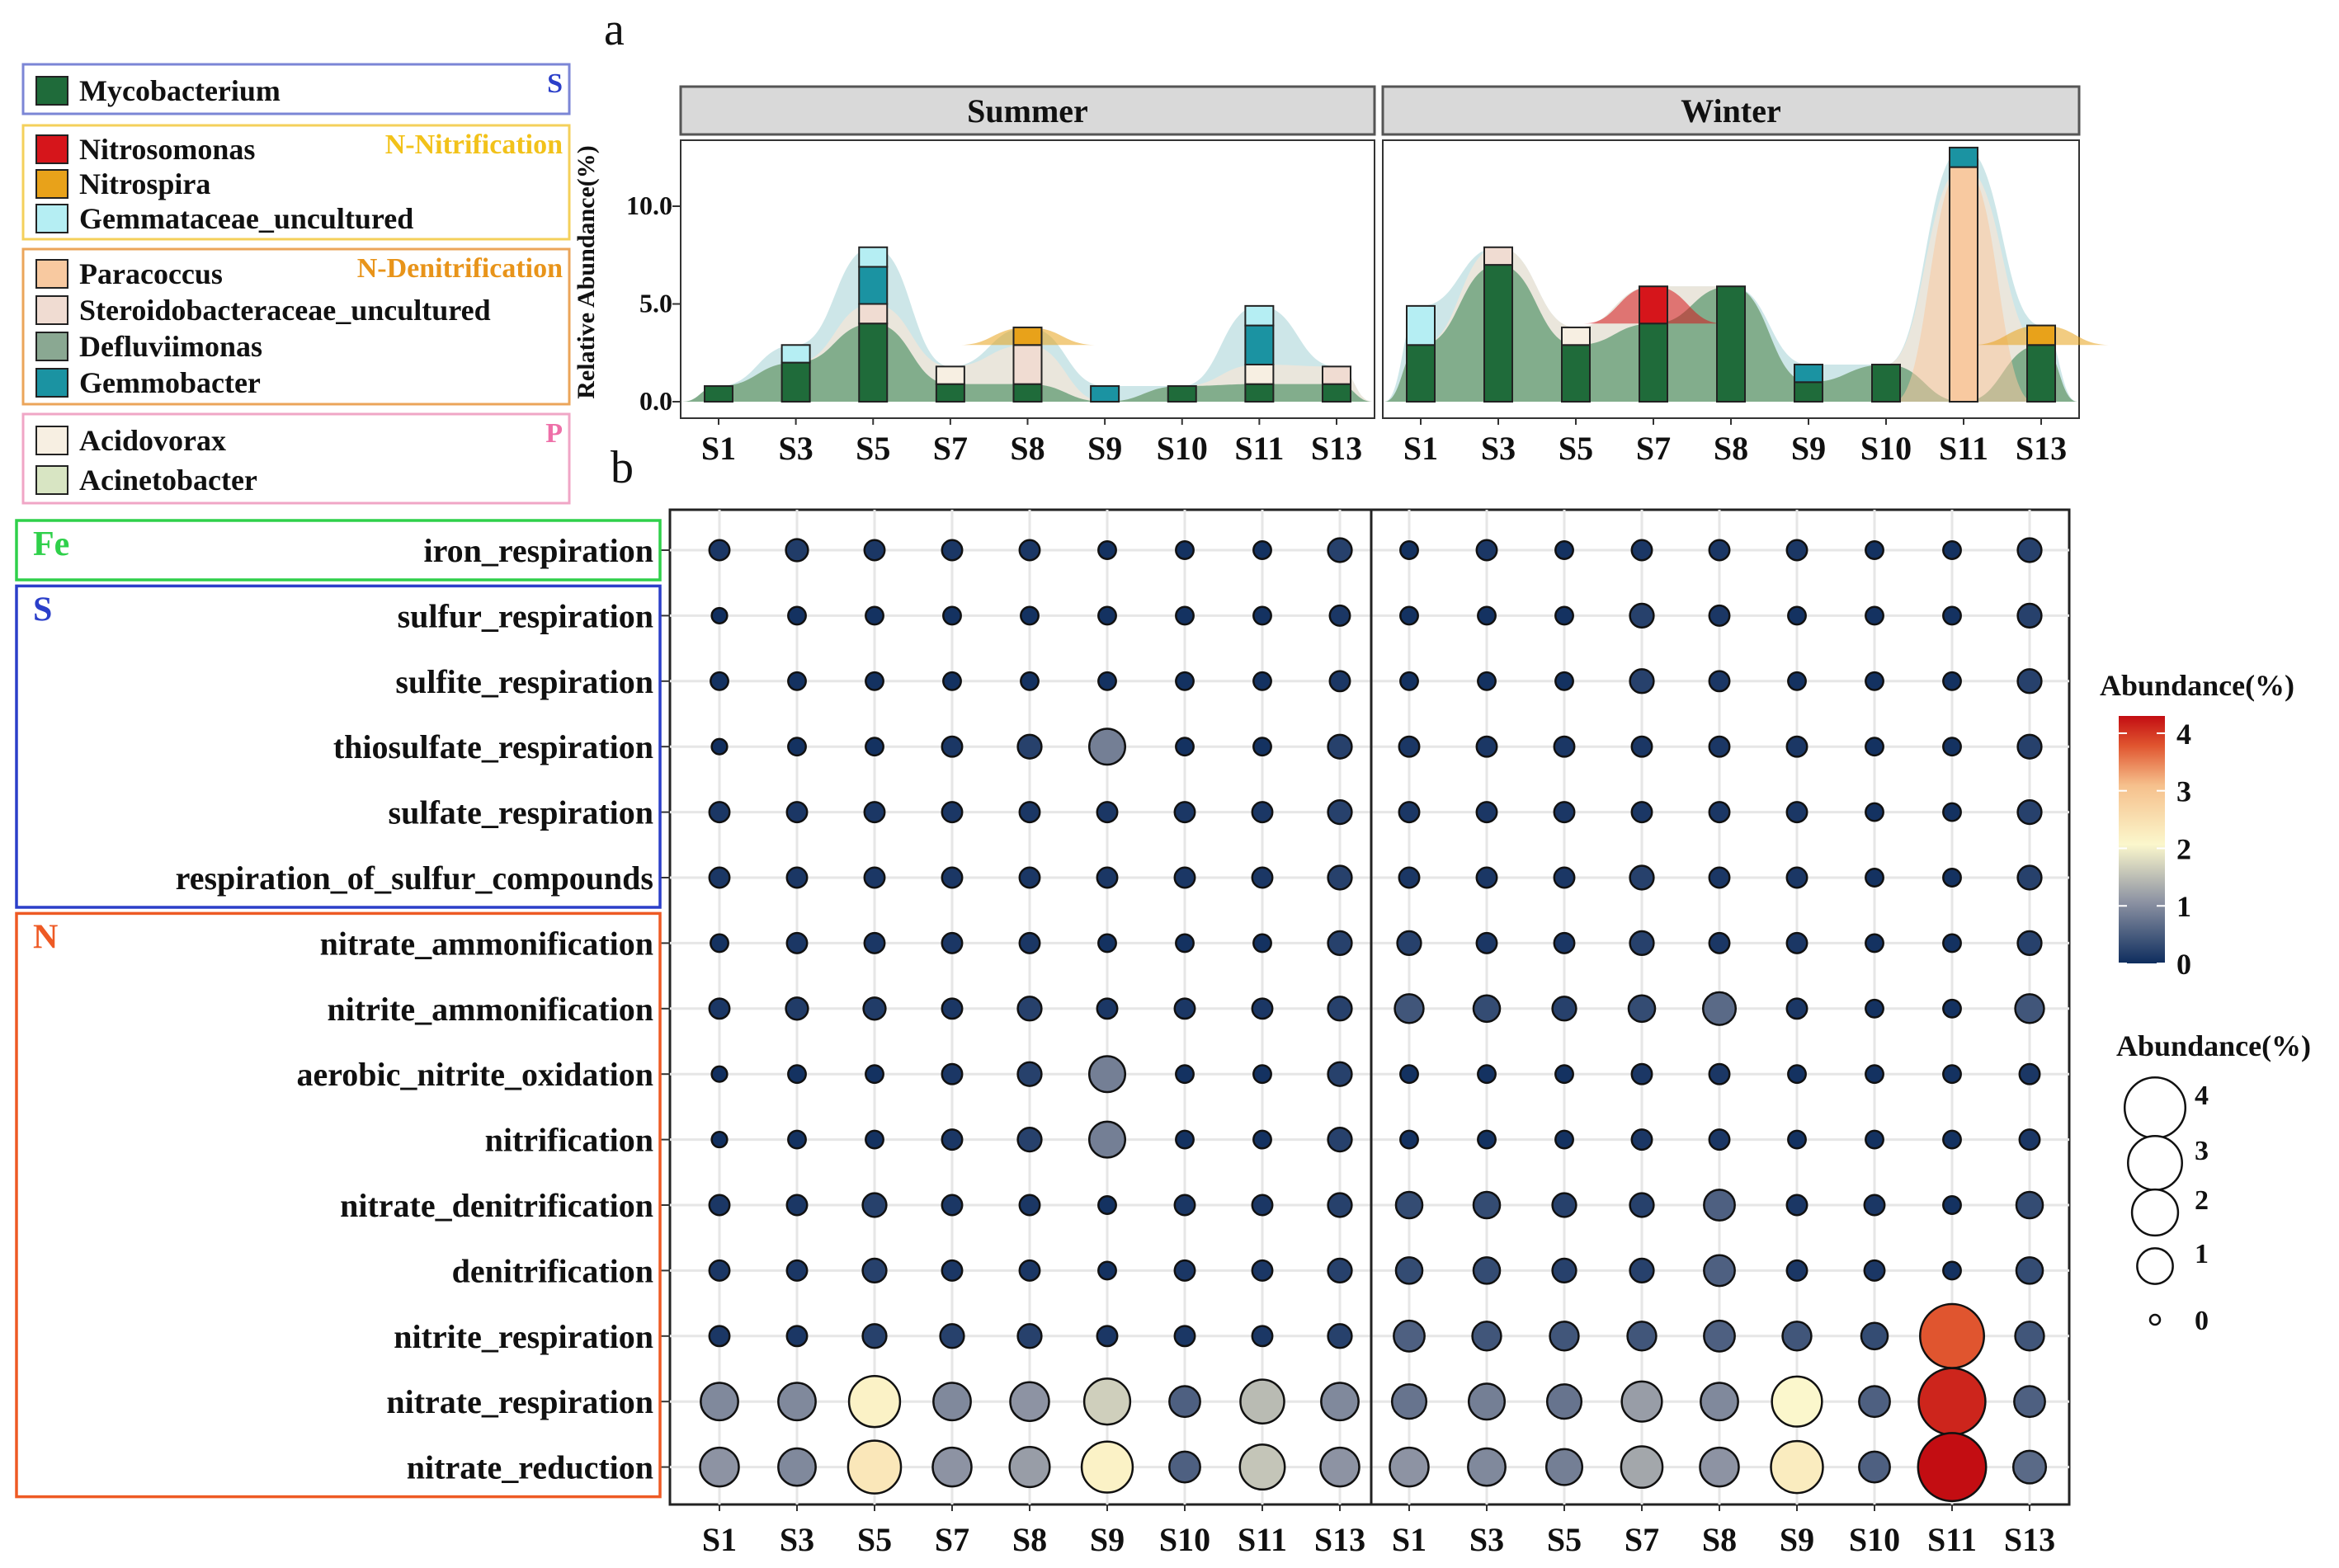 This screenshot has height=1568, width=2339. Describe the element at coordinates (246, 218) in the screenshot. I see `legend-item-label: Gemmataceae_uncultured` at that location.